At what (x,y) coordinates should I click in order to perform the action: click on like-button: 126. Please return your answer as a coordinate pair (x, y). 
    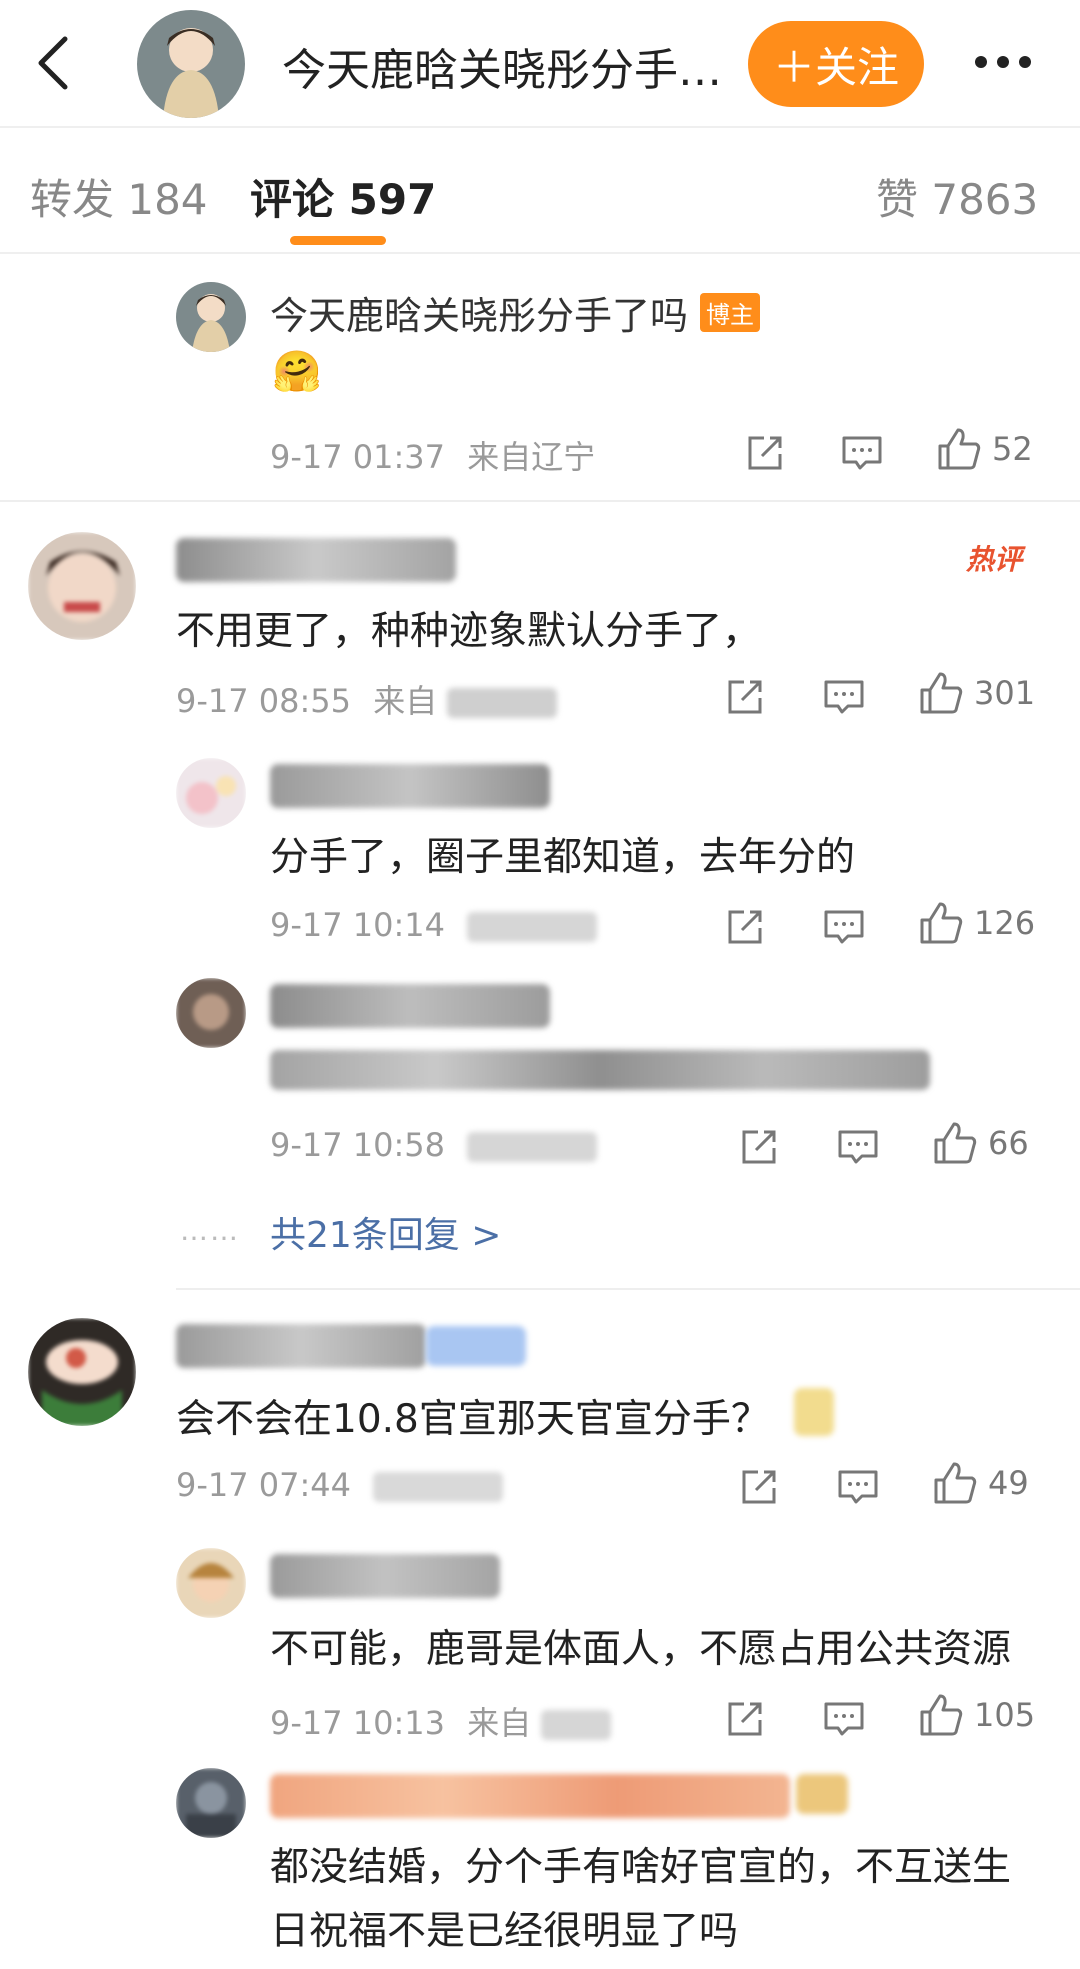
    Looking at the image, I should click on (976, 923).